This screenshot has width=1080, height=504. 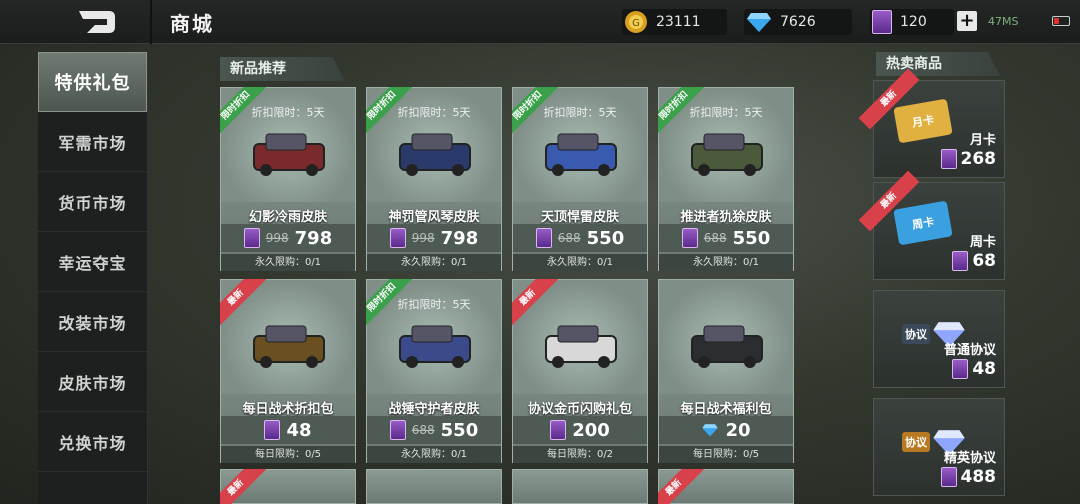 I want to click on gold-coin-icon: G, so click(x=636, y=22).